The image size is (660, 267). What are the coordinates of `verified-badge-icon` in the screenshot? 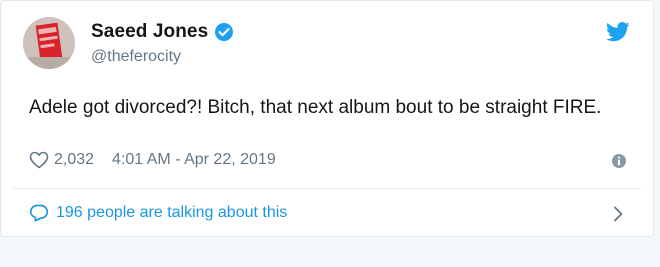 It's located at (224, 32).